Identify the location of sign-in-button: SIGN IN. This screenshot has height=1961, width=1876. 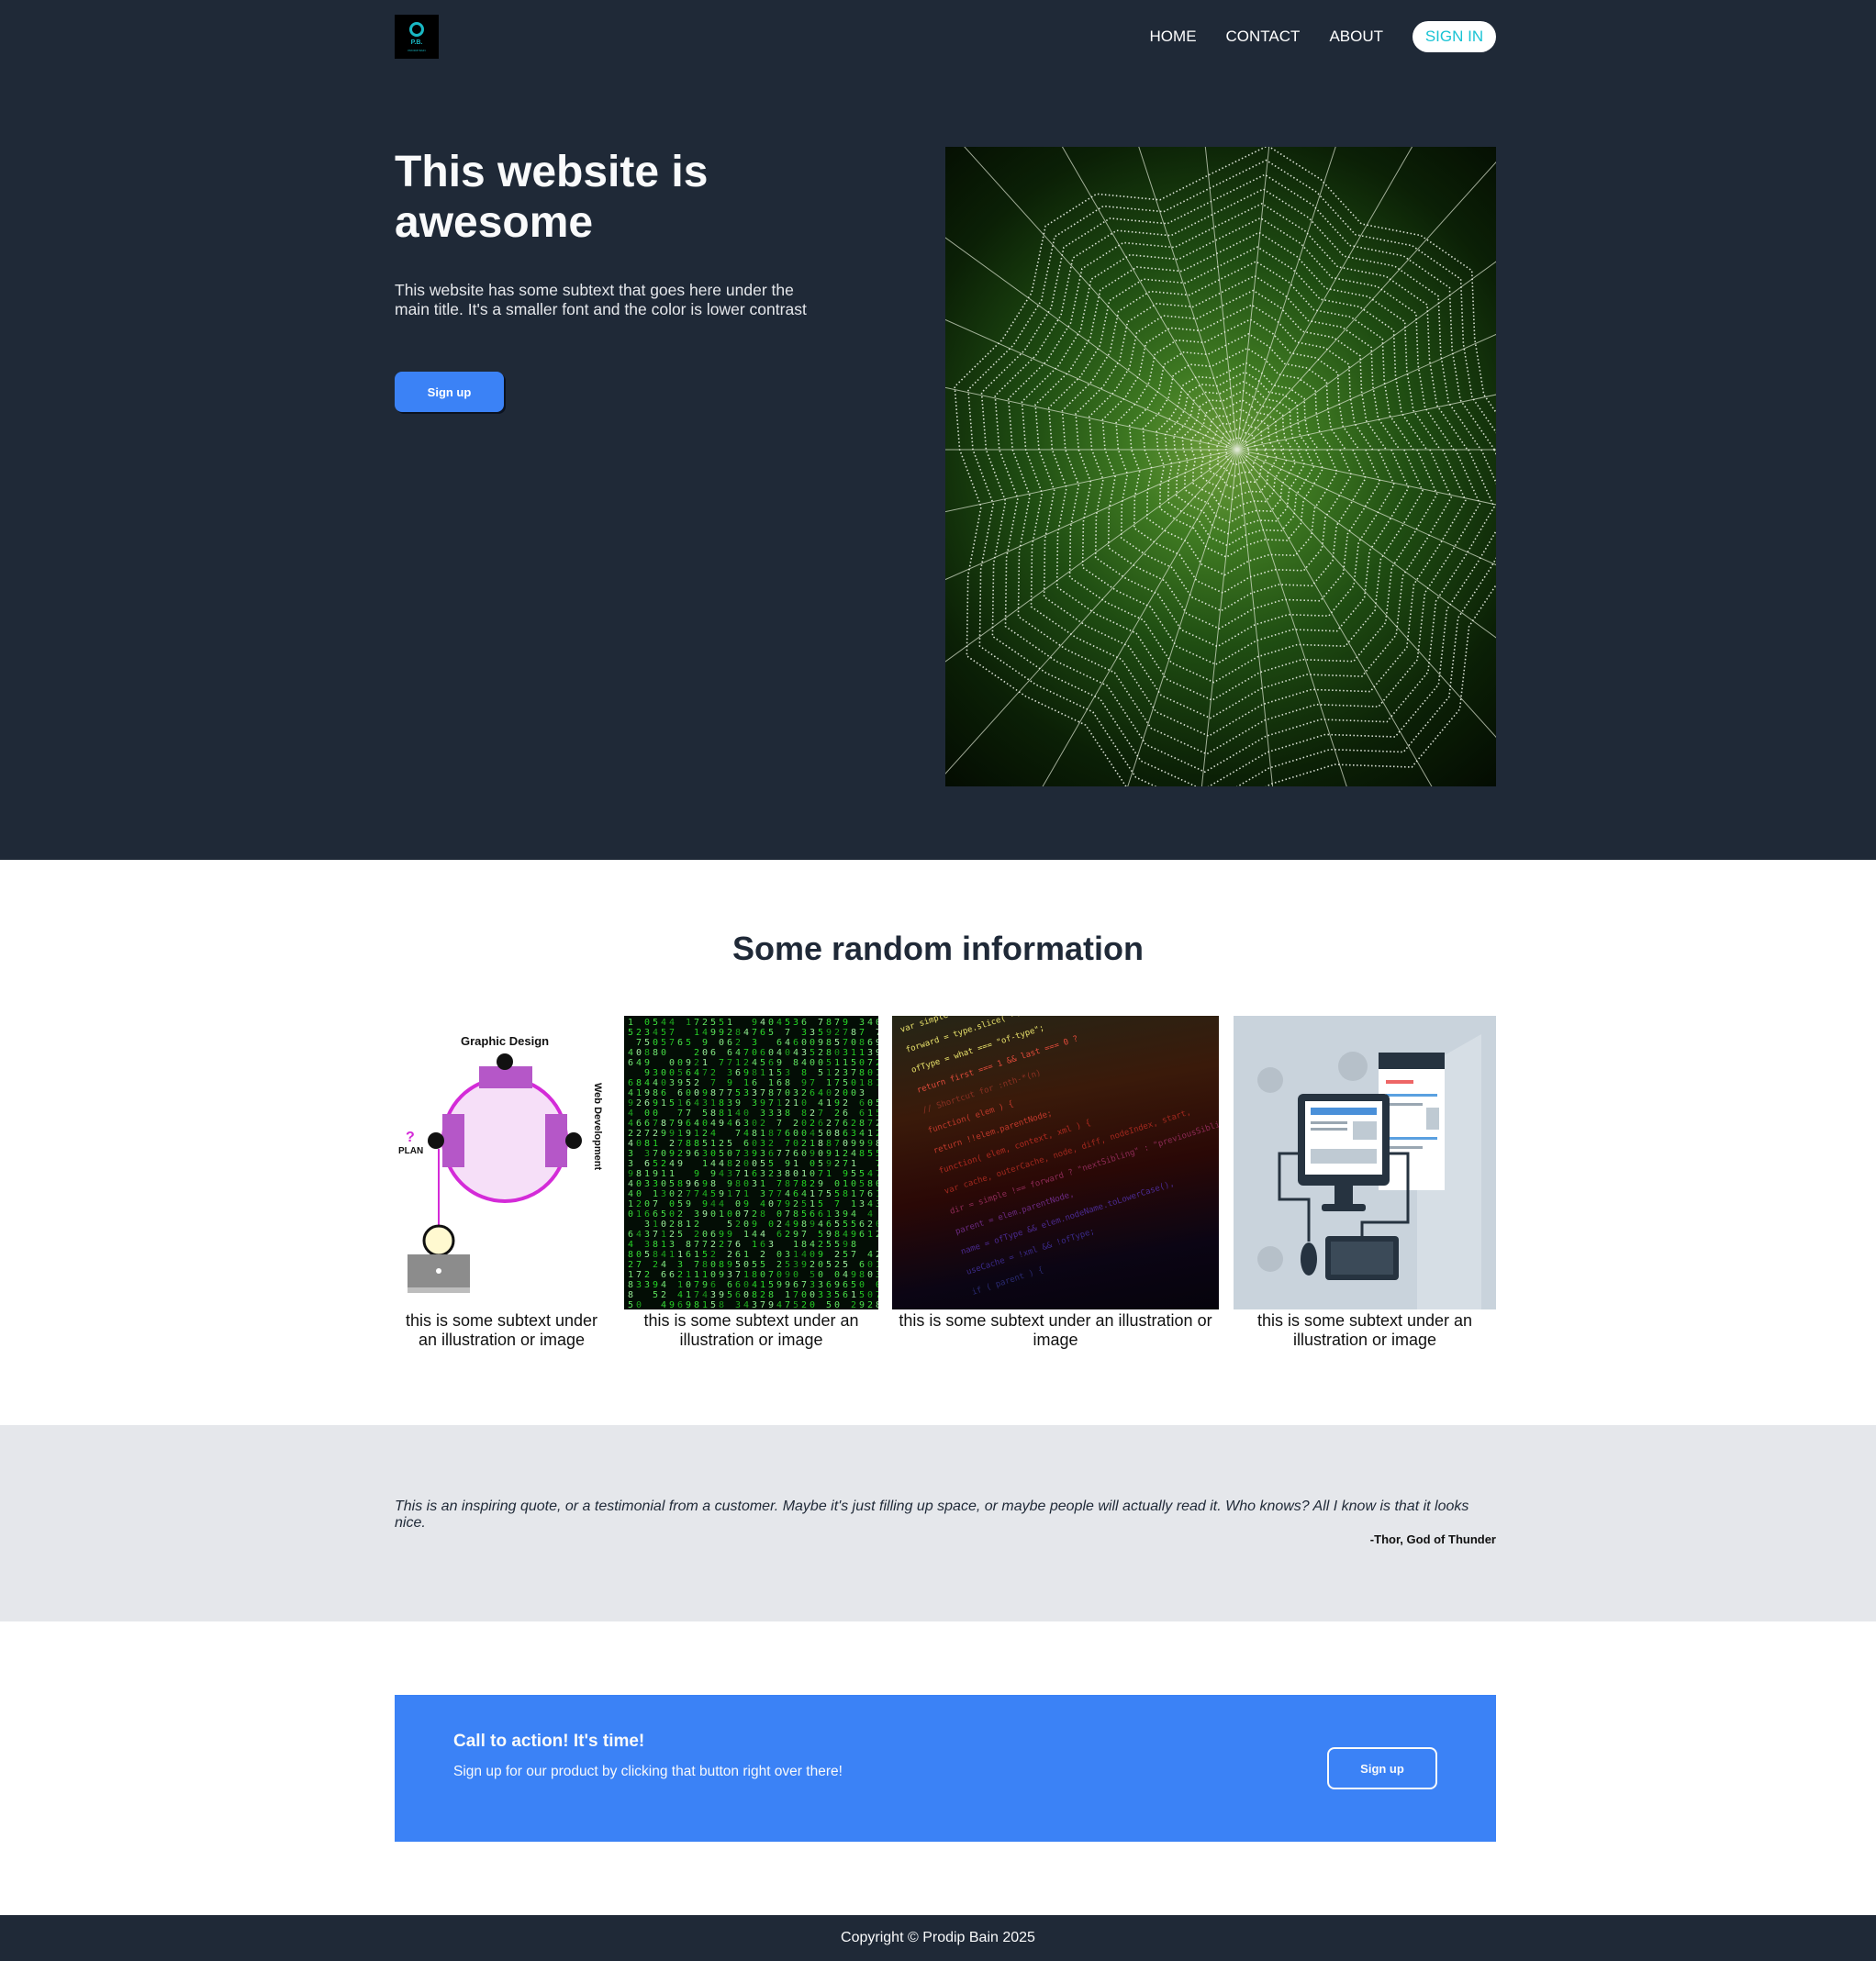
(1454, 36).